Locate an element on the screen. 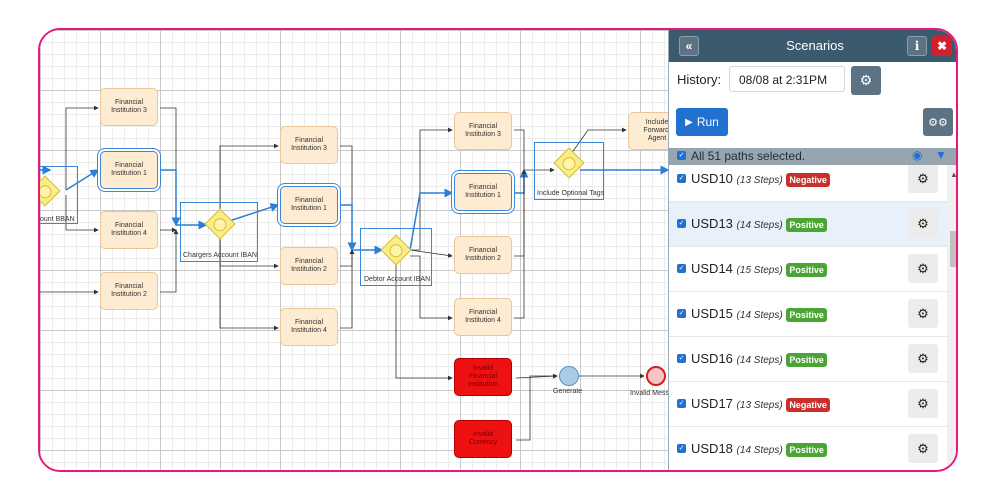  play-icon: ▶ is located at coordinates (689, 122).